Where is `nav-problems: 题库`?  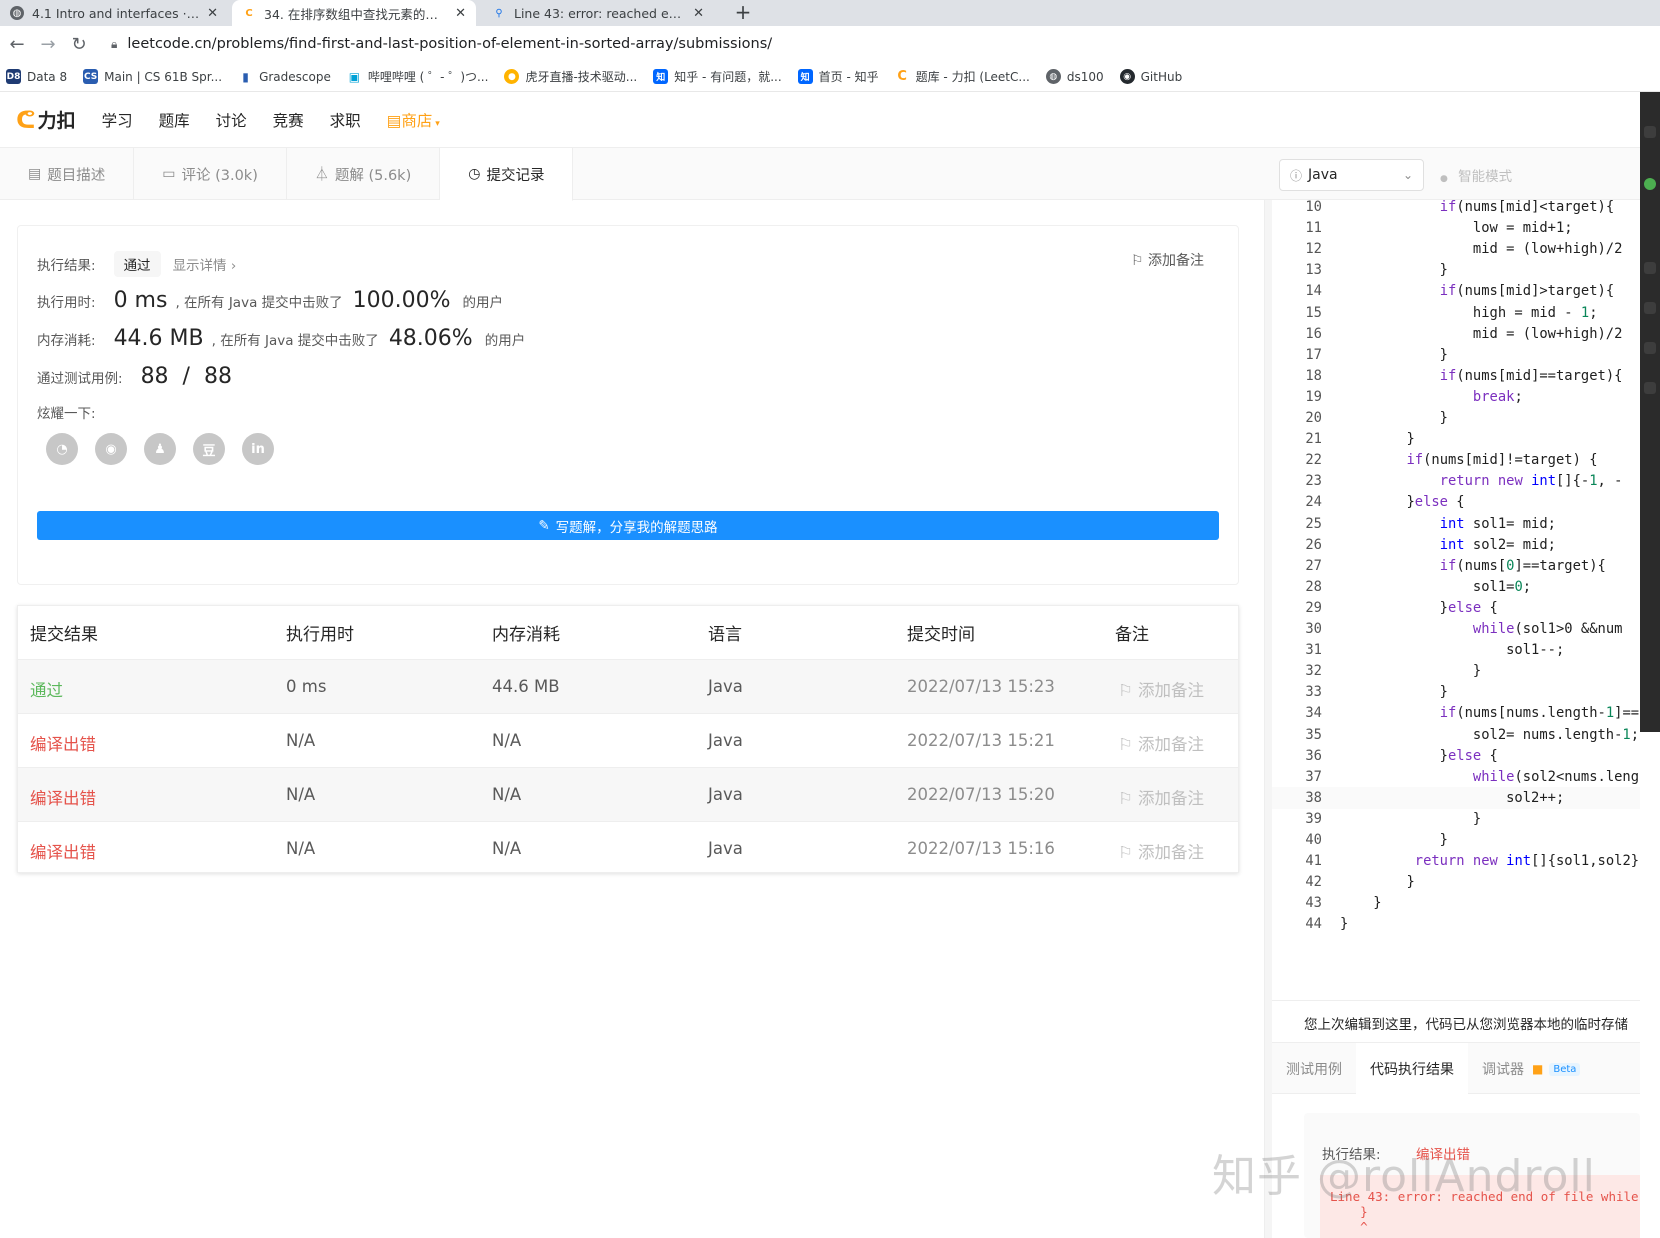
nav-problems: 题库 is located at coordinates (174, 120).